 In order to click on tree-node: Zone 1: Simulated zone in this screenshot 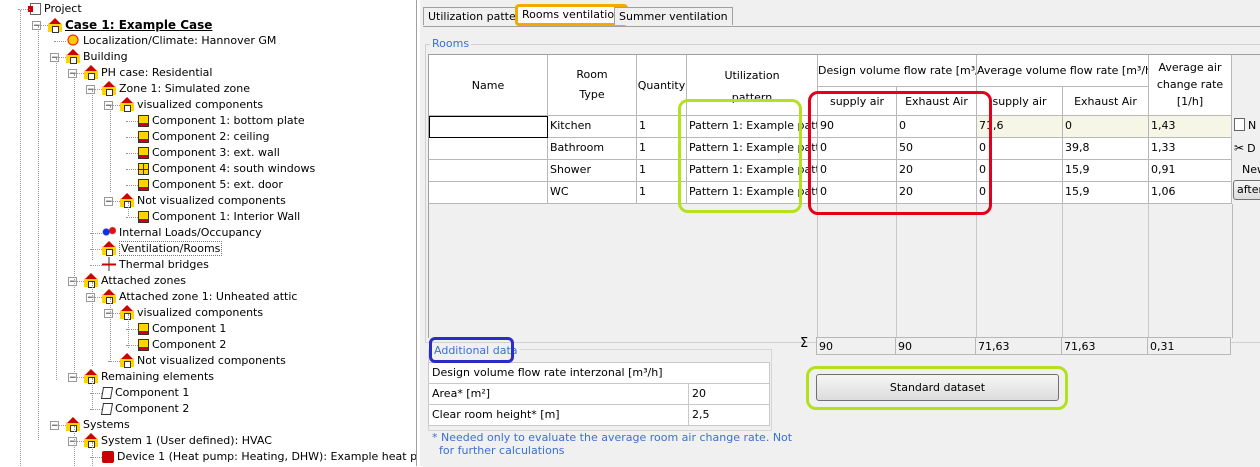, I will do `click(176, 89)`.